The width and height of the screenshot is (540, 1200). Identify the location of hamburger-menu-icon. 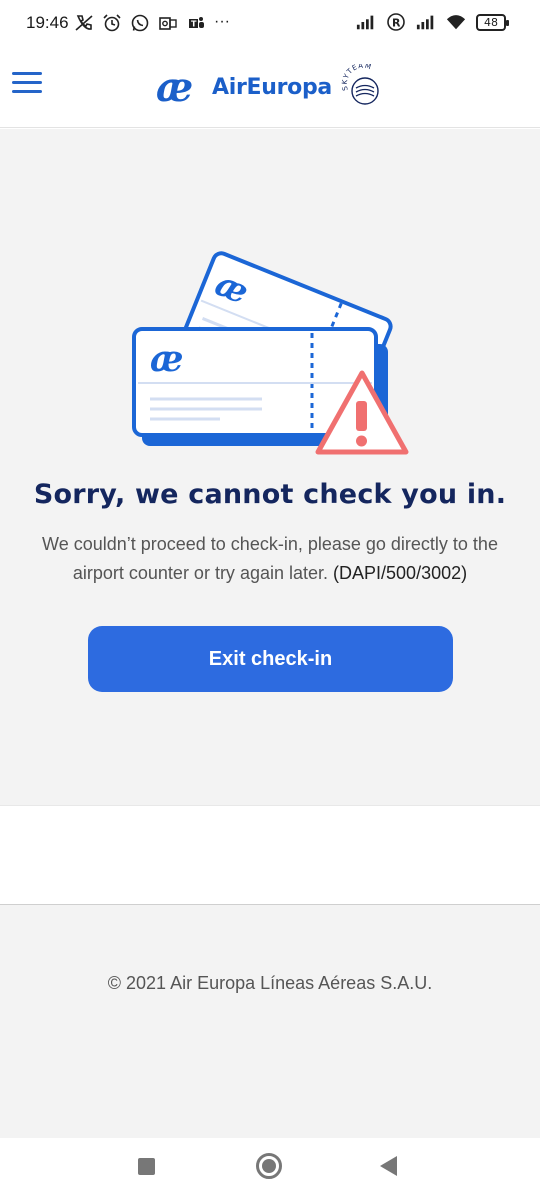
(28, 83).